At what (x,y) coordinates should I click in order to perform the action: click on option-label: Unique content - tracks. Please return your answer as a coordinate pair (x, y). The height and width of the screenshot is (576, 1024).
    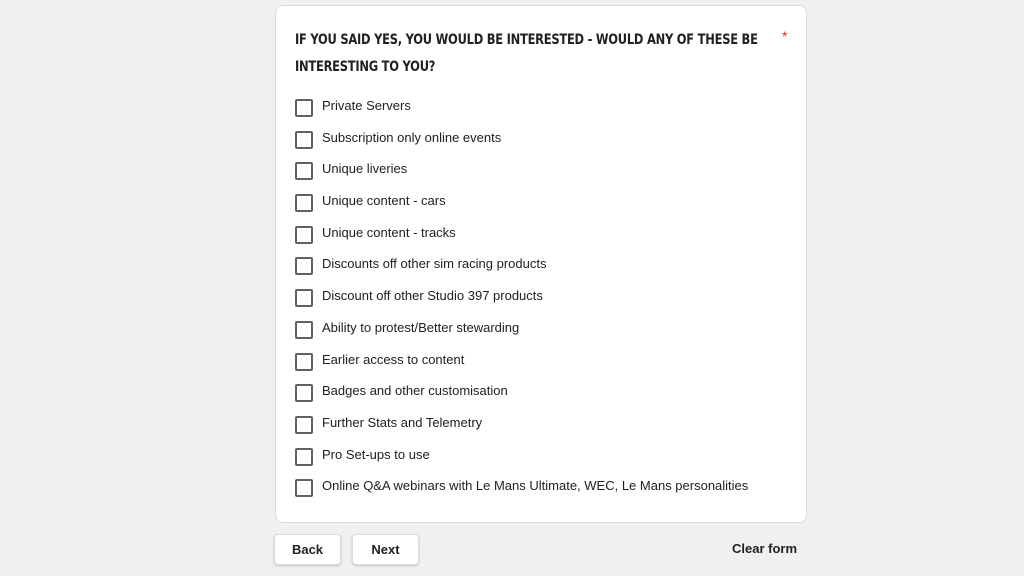
    Looking at the image, I should click on (389, 232).